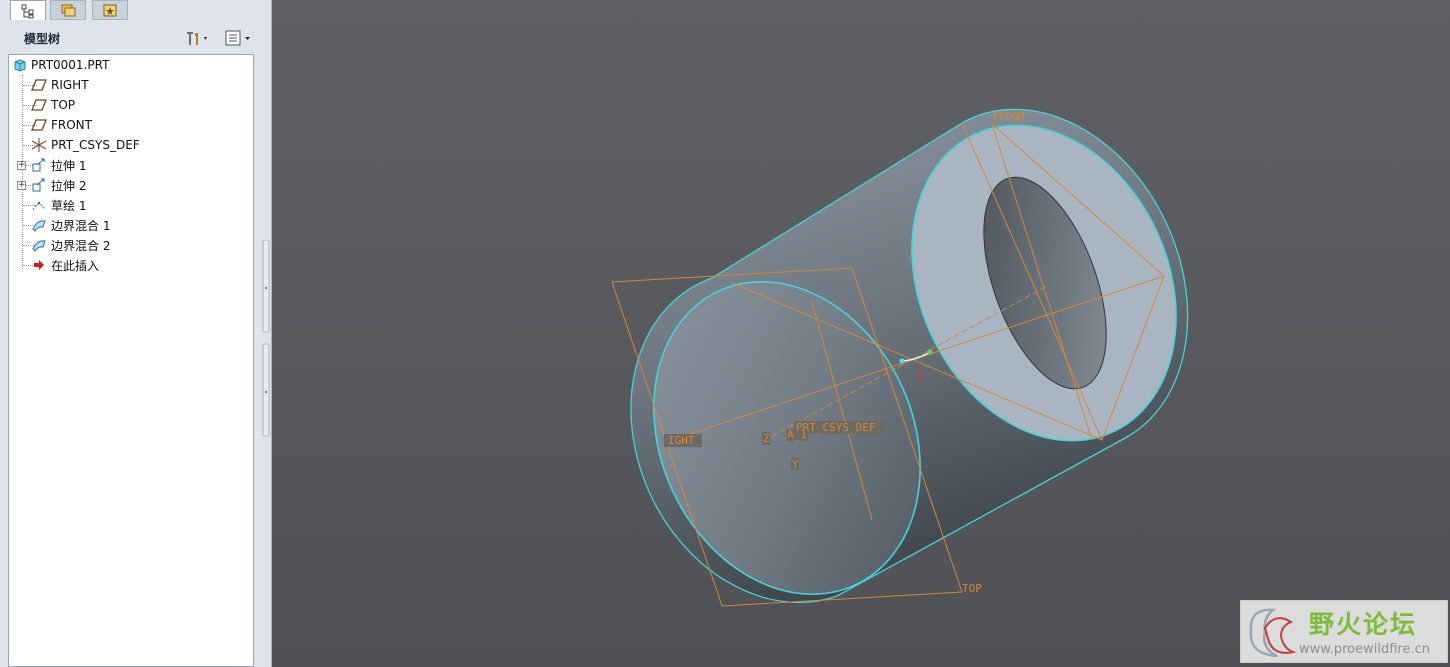 The height and width of the screenshot is (667, 1450). I want to click on tree-item-csys: PRT_CSYS_DEF, so click(149, 145).